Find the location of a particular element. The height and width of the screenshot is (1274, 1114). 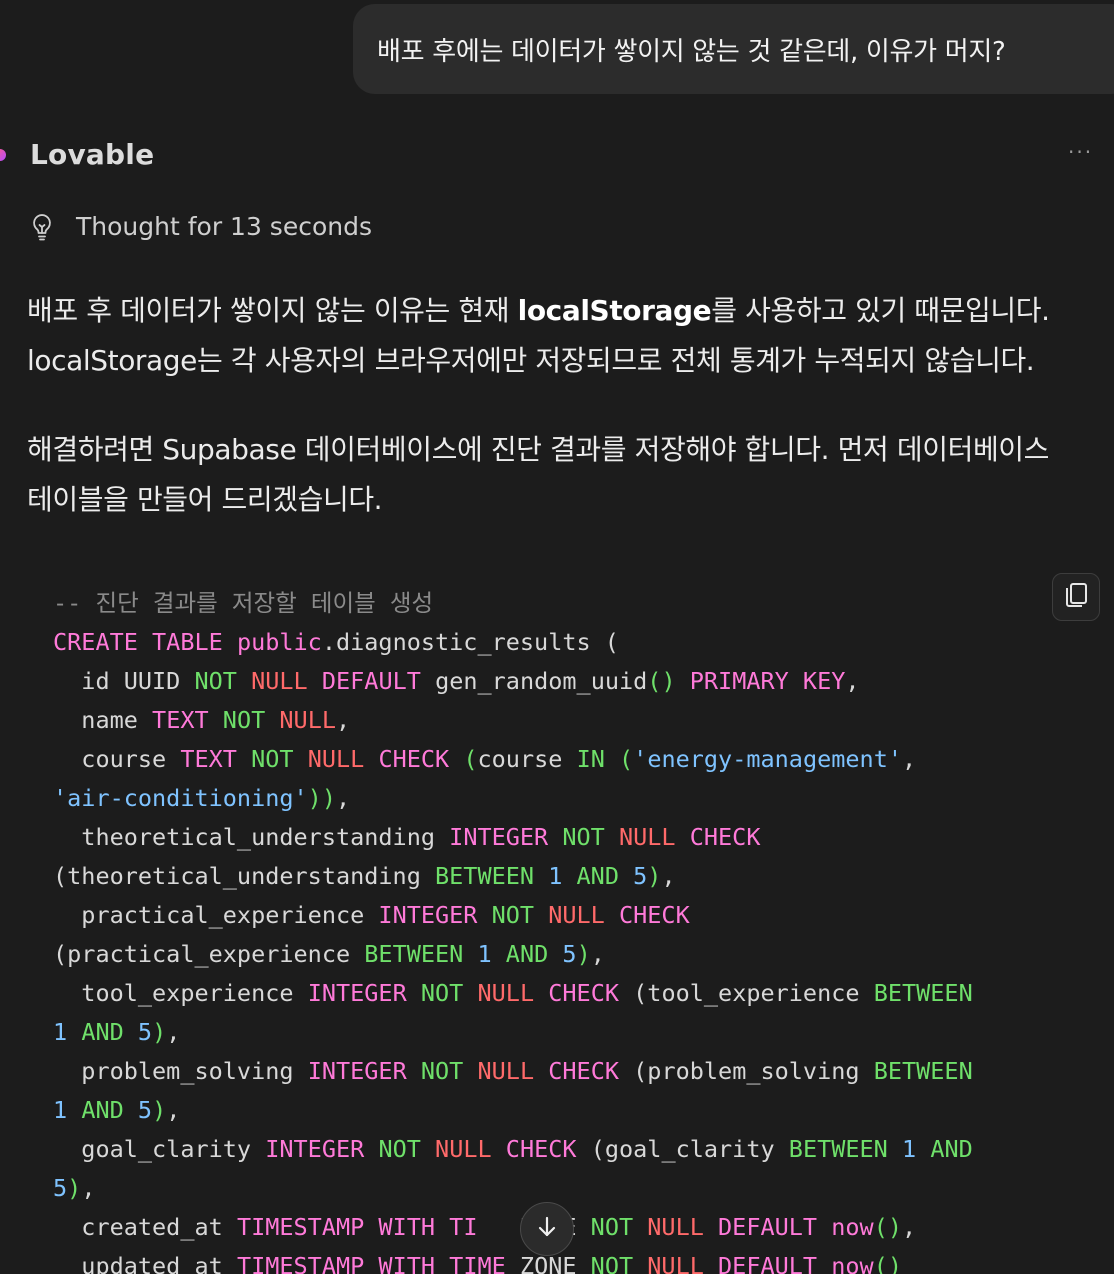

lightbulb-icon is located at coordinates (42, 227).